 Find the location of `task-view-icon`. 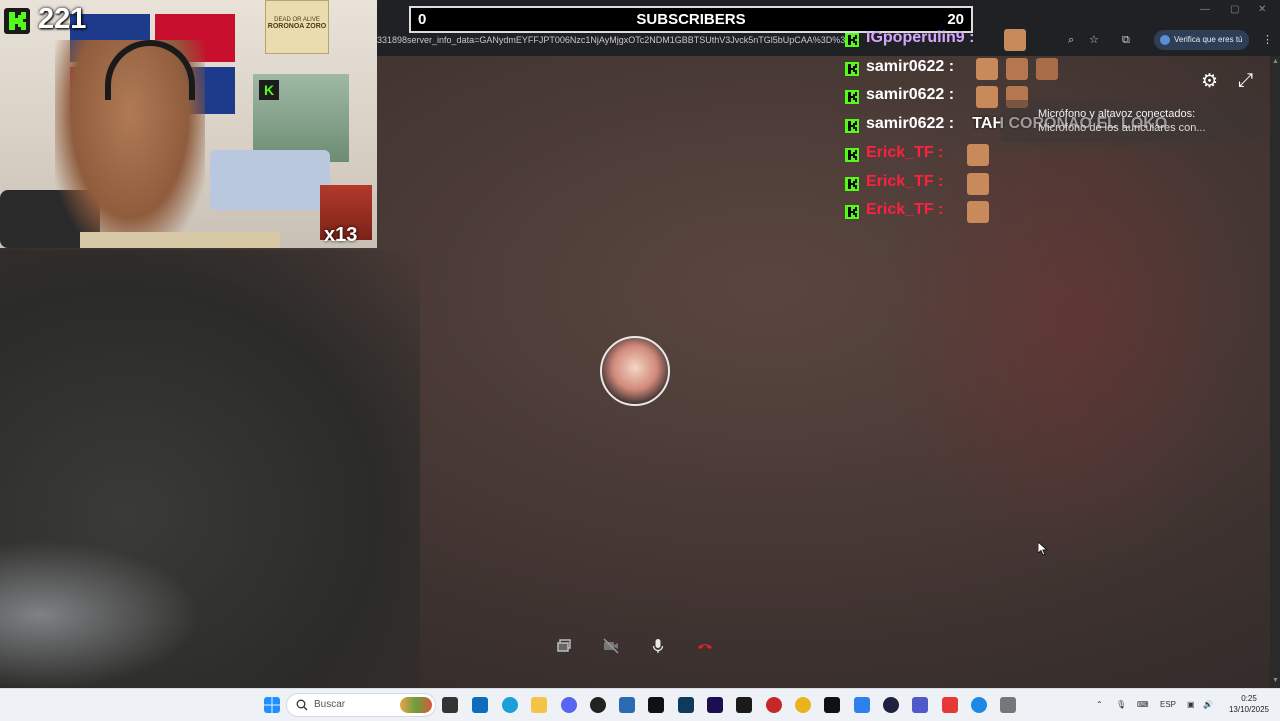

task-view-icon is located at coordinates (450, 705).